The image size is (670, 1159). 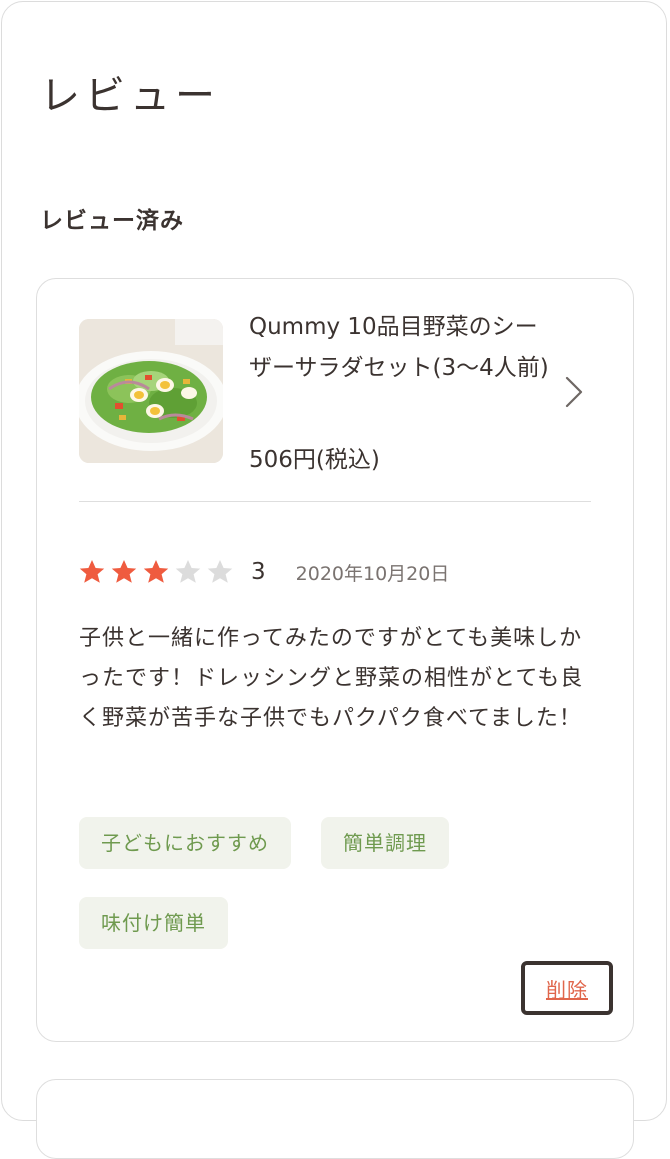 I want to click on delete-label: 削除, so click(x=567, y=989).